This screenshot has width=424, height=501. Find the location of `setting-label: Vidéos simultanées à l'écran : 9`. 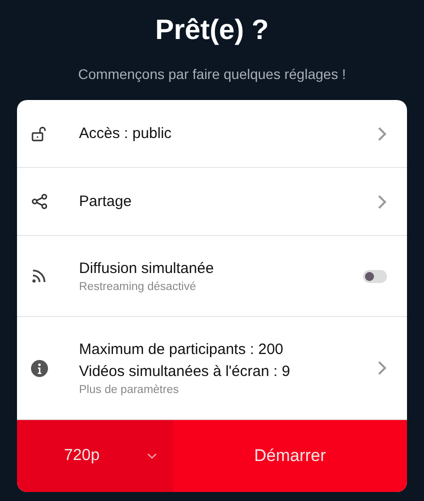

setting-label: Vidéos simultanées à l'écran : 9 is located at coordinates (185, 372).